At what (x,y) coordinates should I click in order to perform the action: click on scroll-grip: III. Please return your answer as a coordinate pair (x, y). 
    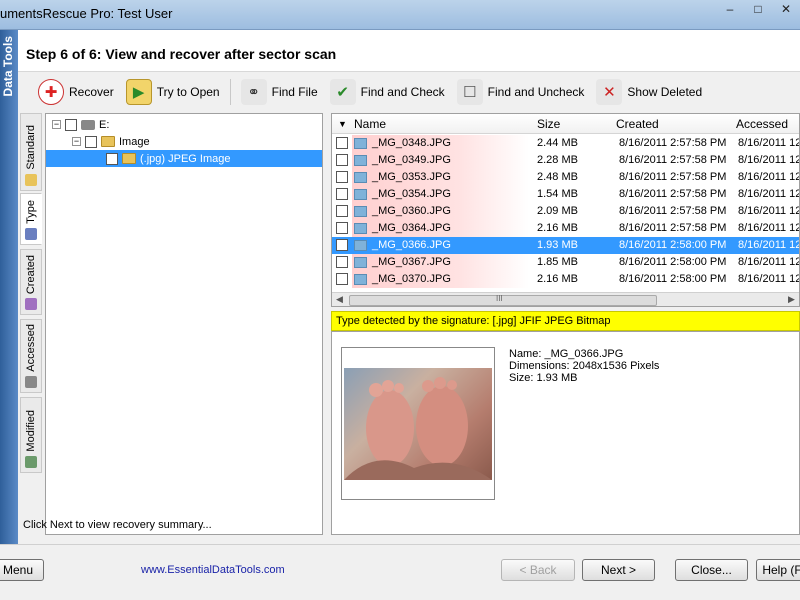
    Looking at the image, I should click on (499, 298).